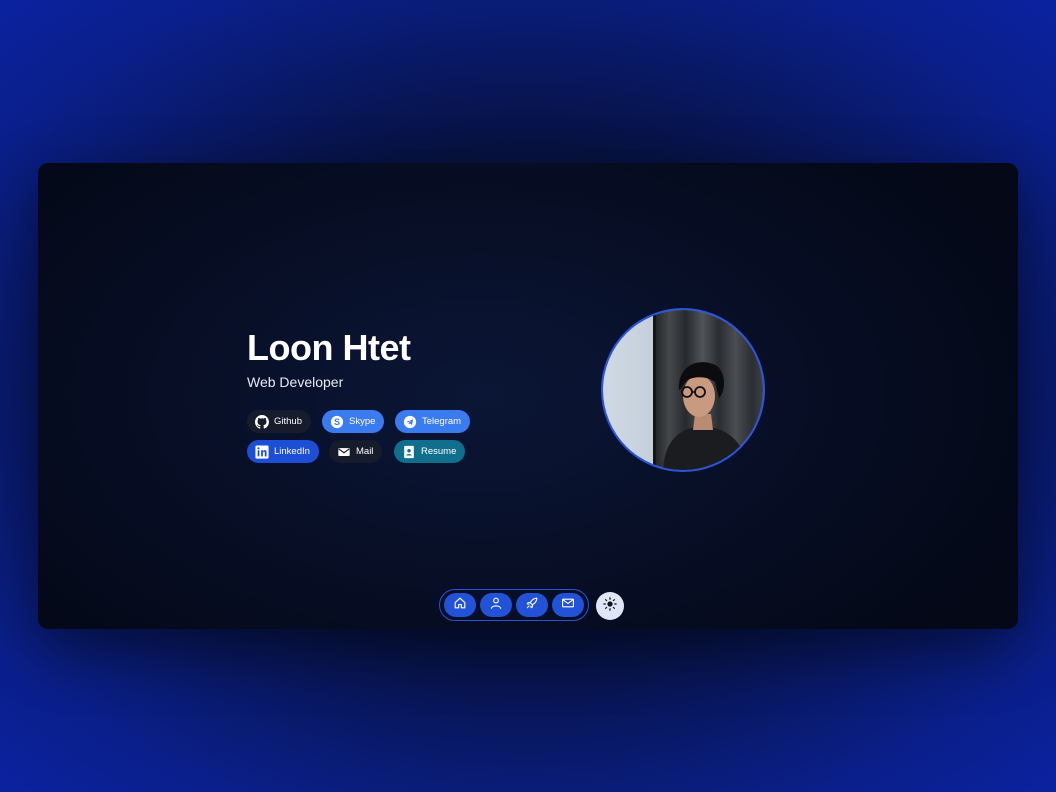  I want to click on resume-link: Resume, so click(430, 451).